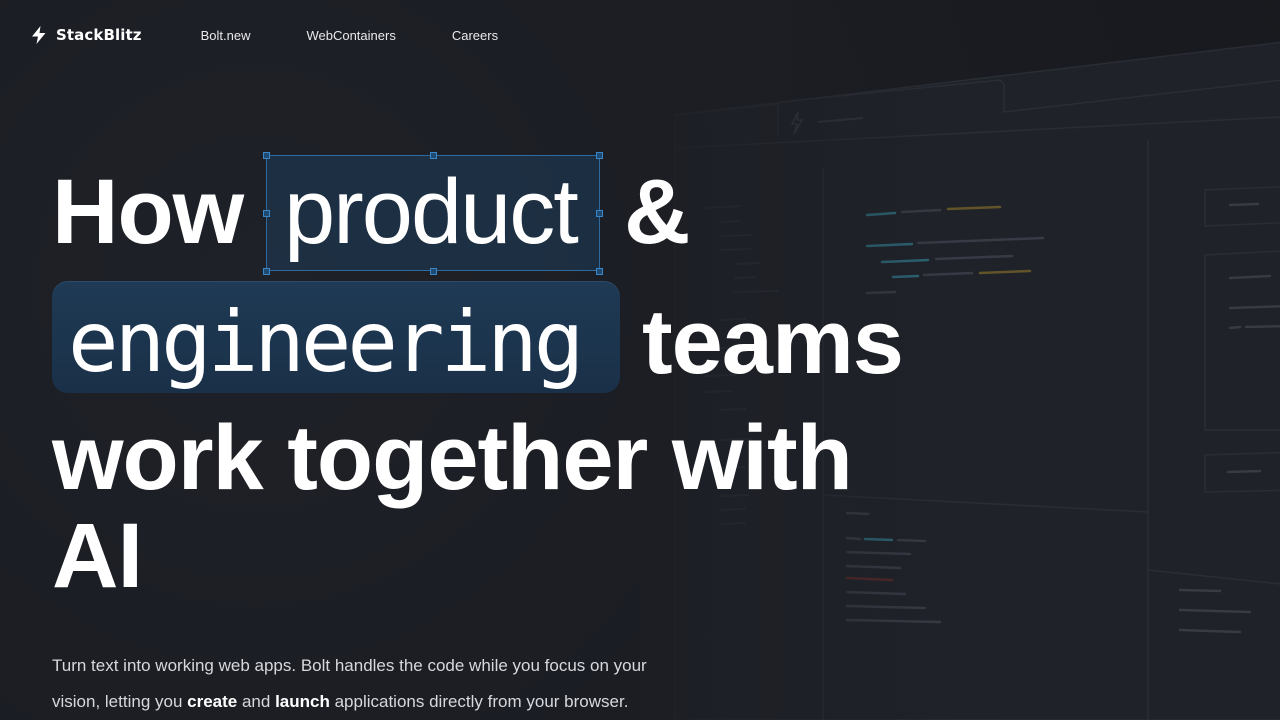  I want to click on subtitle-text-3: and, so click(256, 701).